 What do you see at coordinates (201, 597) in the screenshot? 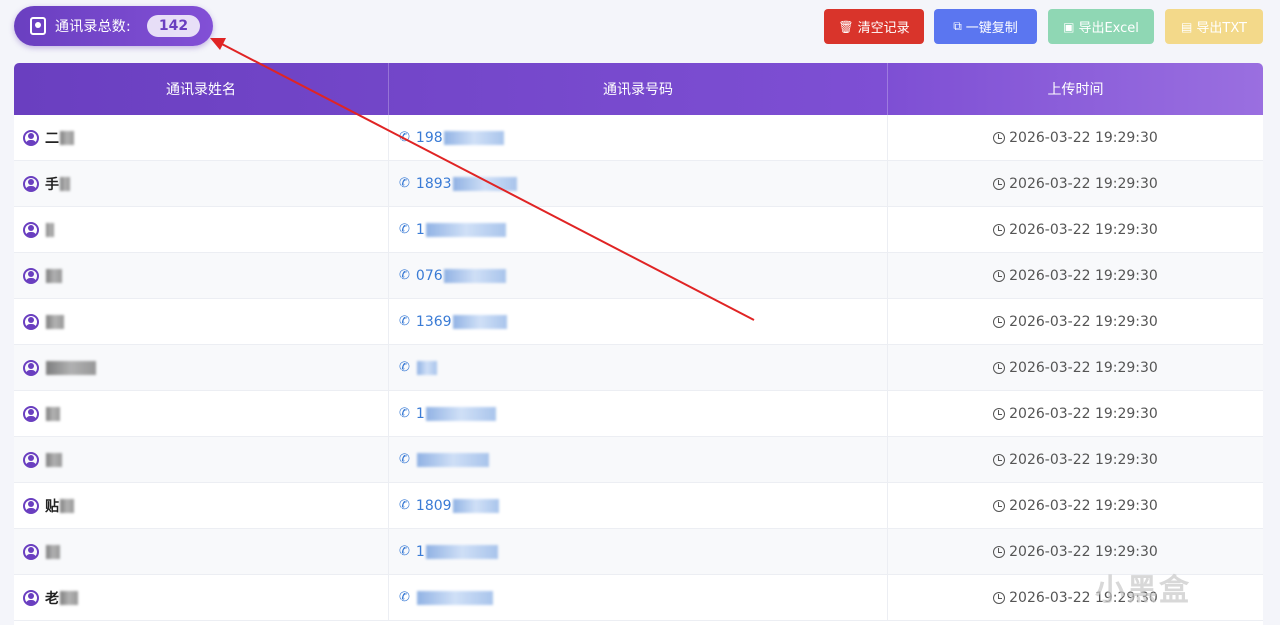
I see `contact-name-cell: 老` at bounding box center [201, 597].